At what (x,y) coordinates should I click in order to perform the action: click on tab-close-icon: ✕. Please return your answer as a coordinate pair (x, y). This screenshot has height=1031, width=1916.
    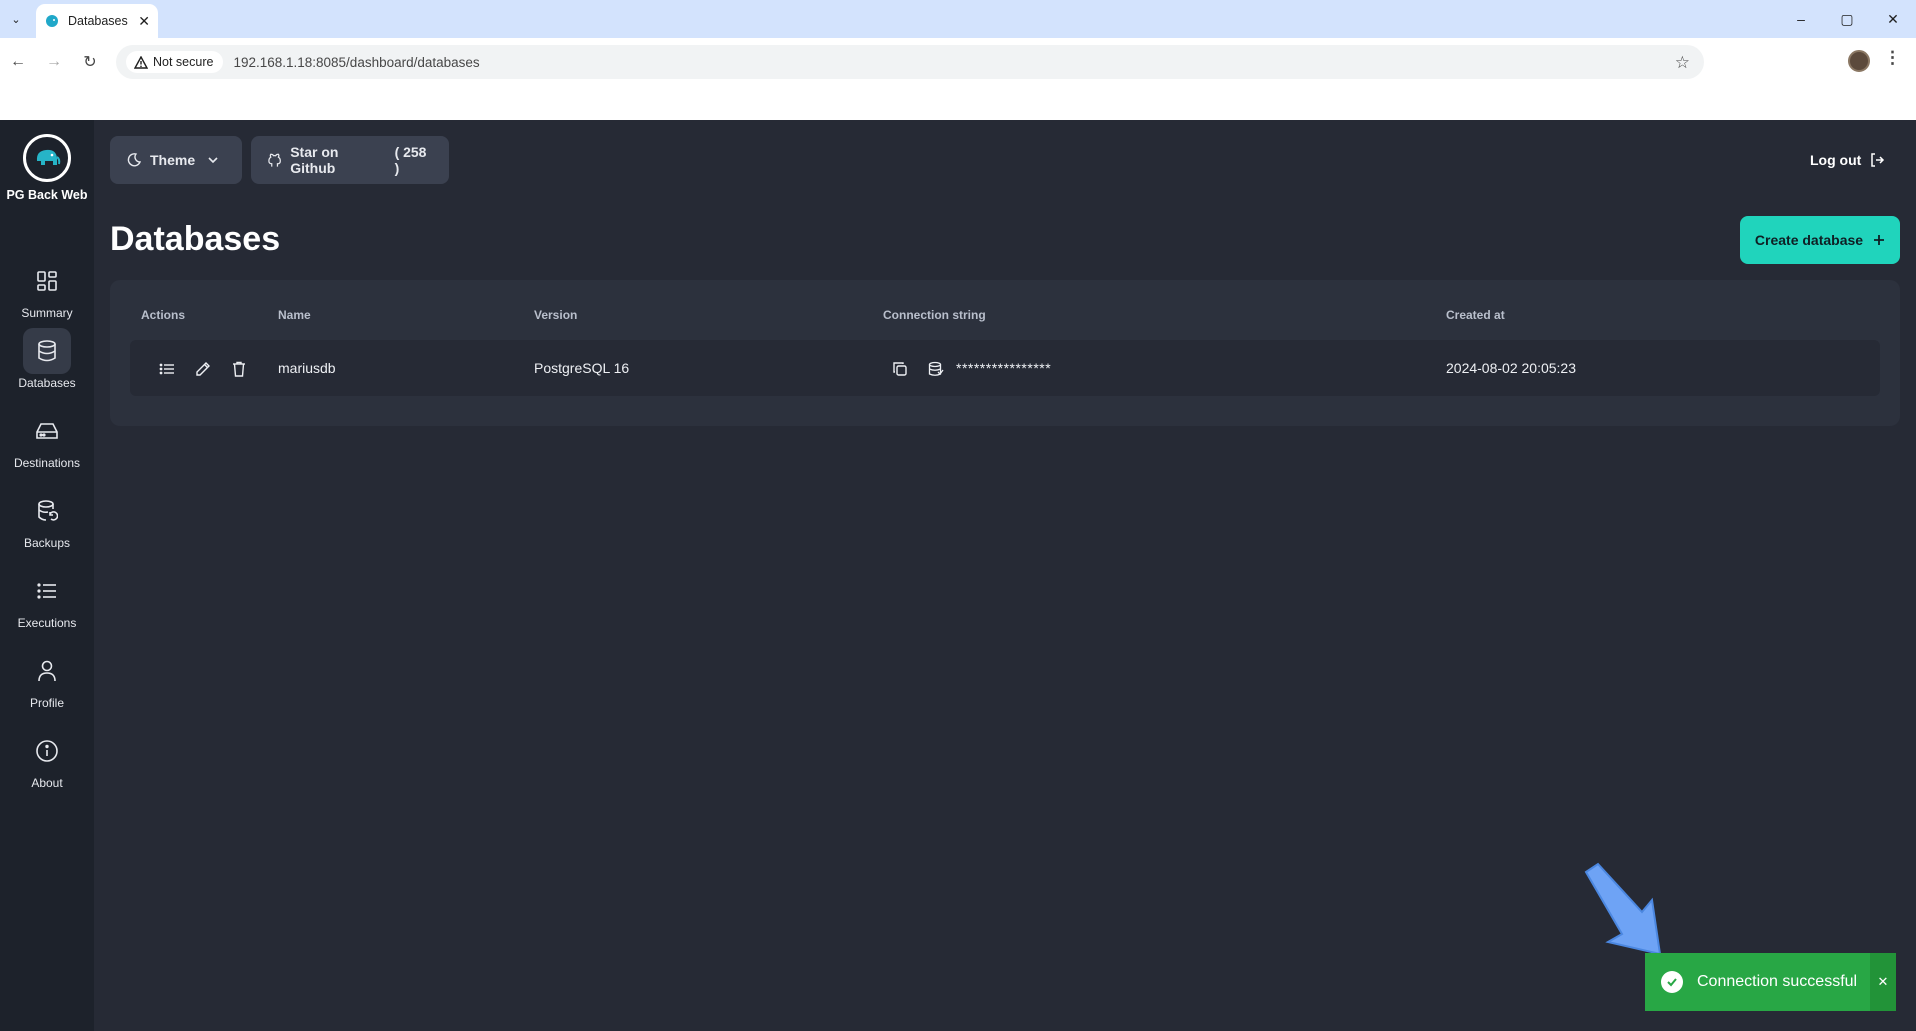
    Looking at the image, I should click on (144, 21).